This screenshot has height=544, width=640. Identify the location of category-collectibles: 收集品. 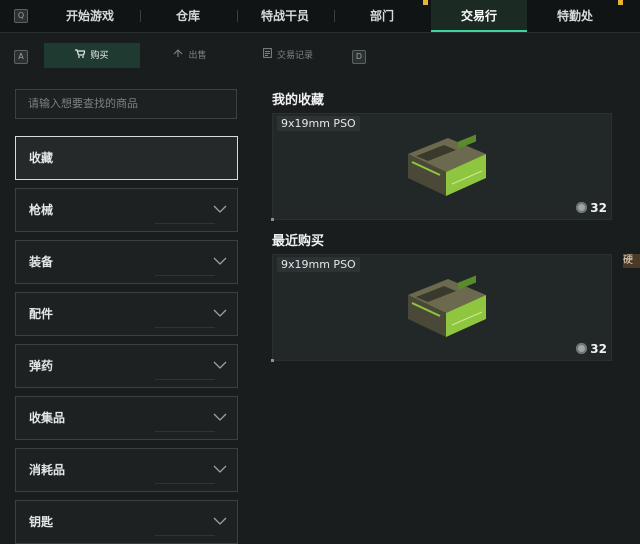
(126, 418).